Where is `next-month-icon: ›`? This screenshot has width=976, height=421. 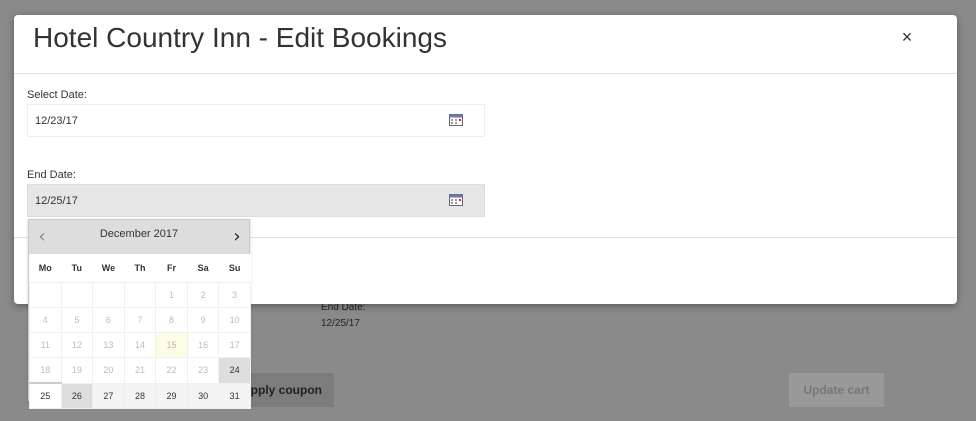 next-month-icon: › is located at coordinates (237, 237).